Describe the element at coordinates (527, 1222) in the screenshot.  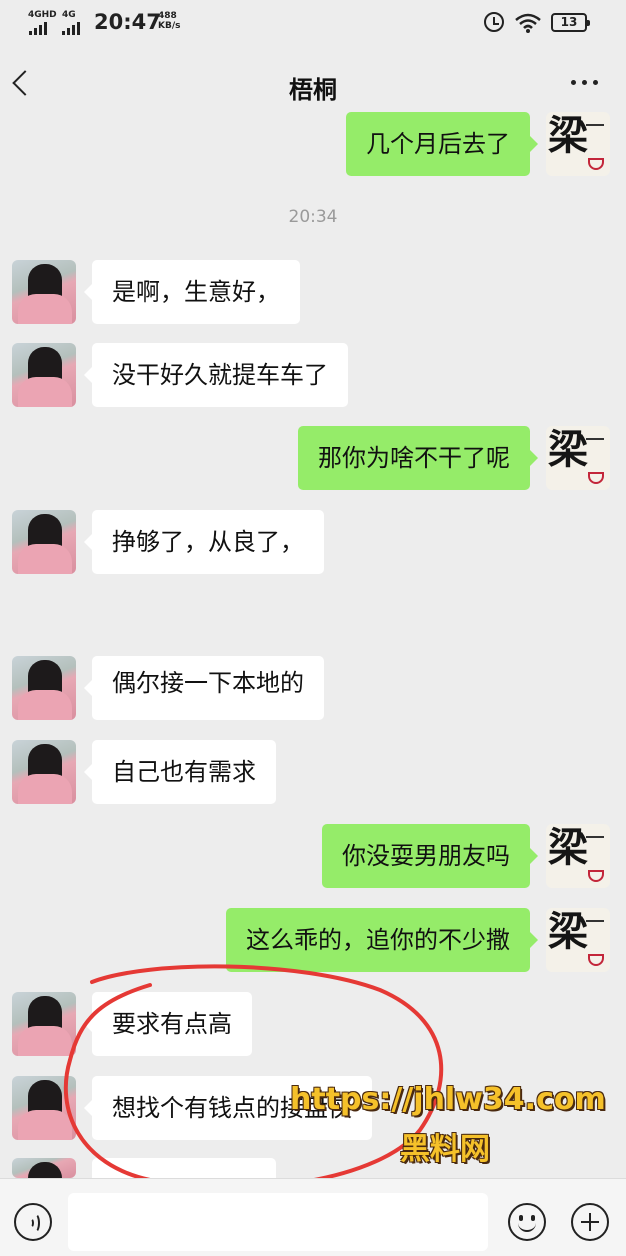
I see `emoji-icon` at that location.